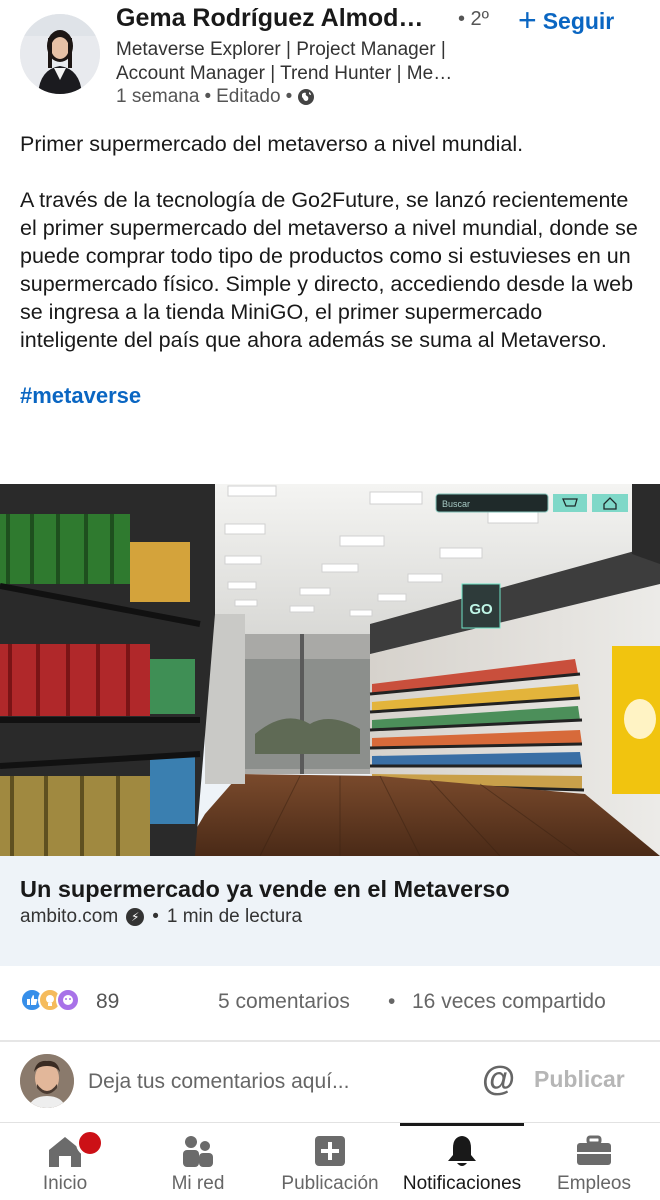 The image size is (660, 1200). Describe the element at coordinates (90, 1143) in the screenshot. I see `notification-badge` at that location.